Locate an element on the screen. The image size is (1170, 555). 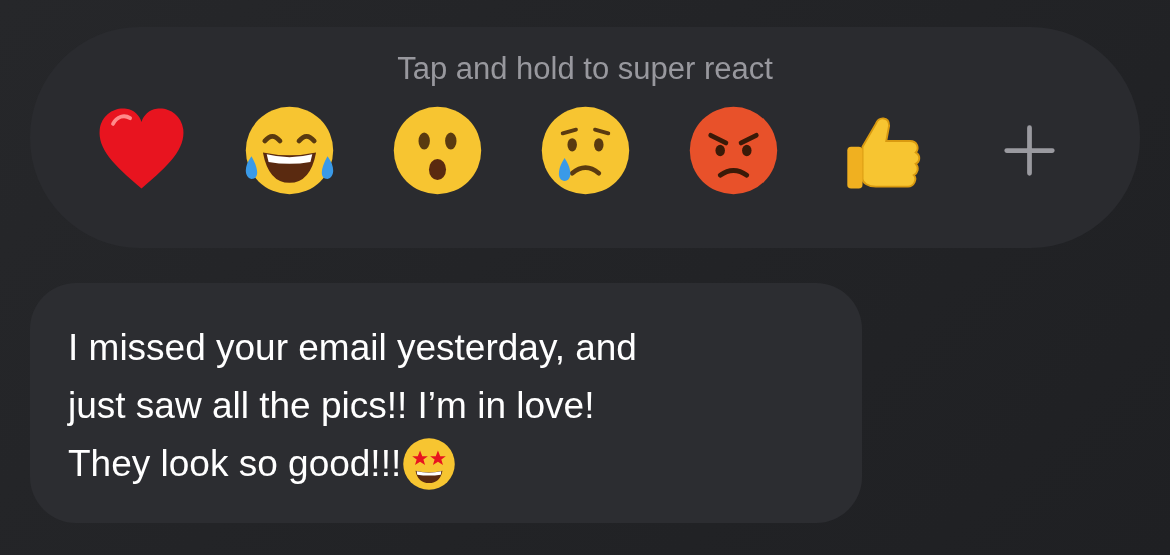
star-struck-face-icon is located at coordinates (429, 464).